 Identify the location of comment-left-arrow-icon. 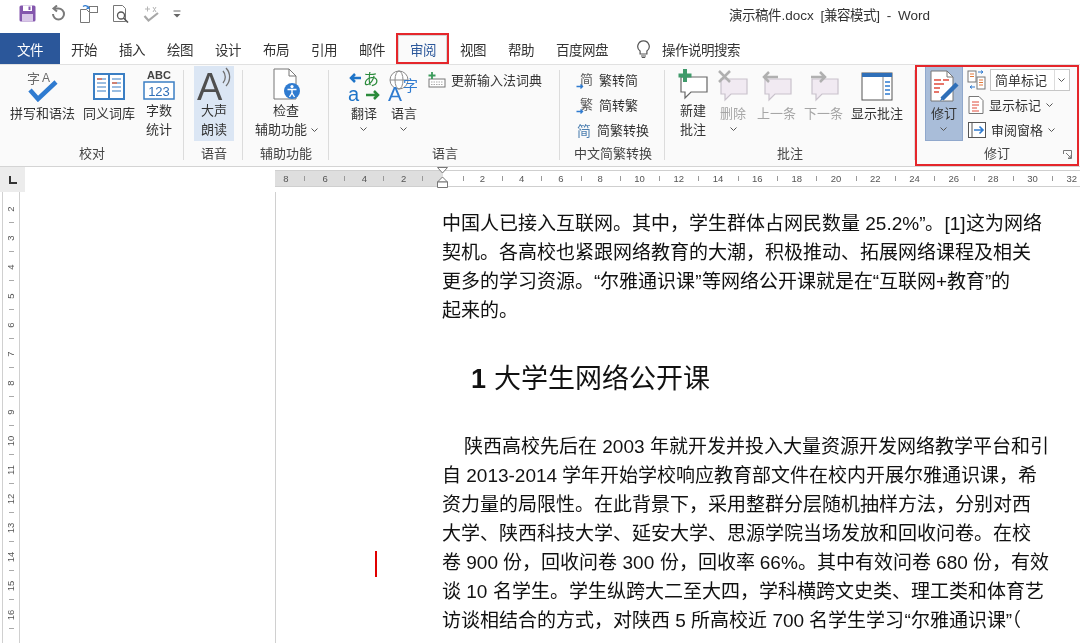
(776, 85).